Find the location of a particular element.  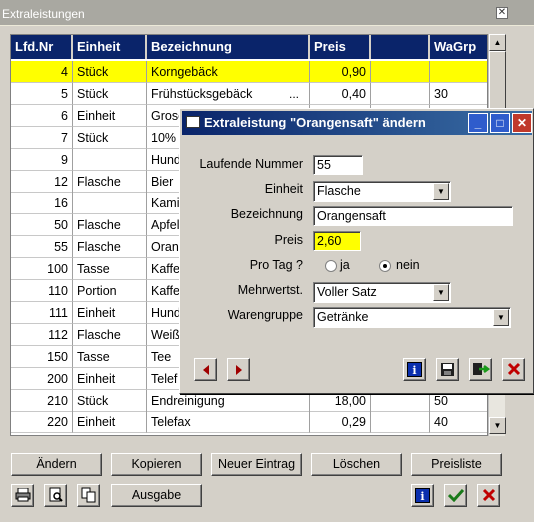

minimize-icon: _ is located at coordinates (478, 123).